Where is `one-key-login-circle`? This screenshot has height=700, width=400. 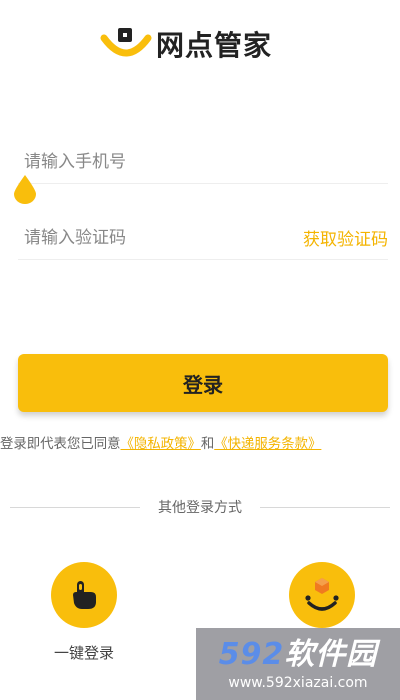
one-key-login-circle is located at coordinates (84, 595).